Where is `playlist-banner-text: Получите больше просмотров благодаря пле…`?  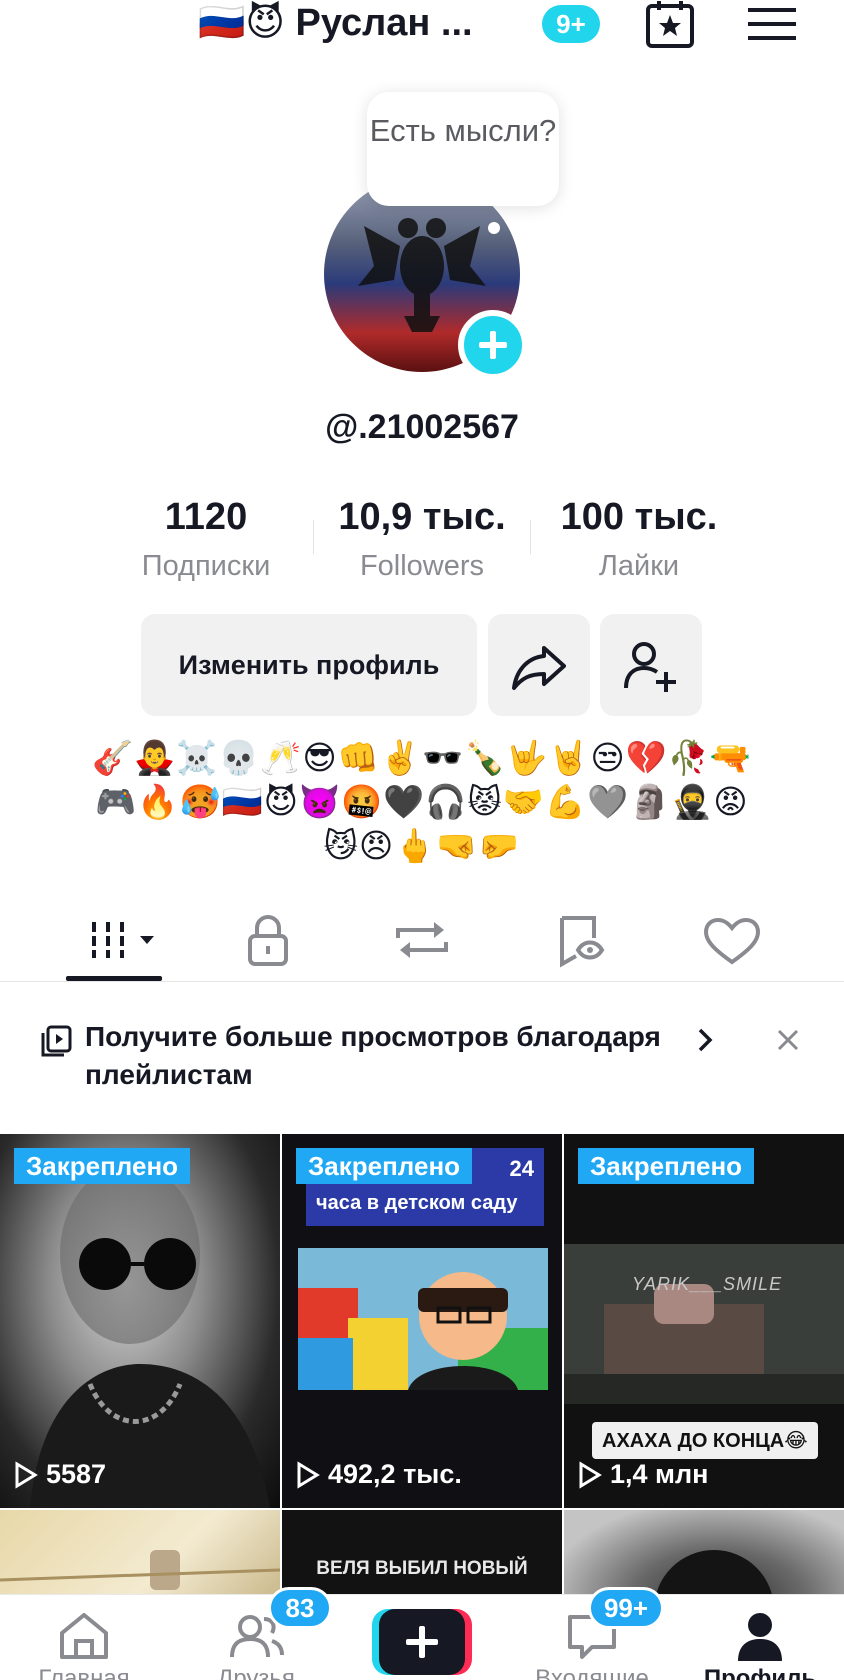
playlist-banner-text: Получите больше просмотров благодаря пле… is located at coordinates (390, 1056).